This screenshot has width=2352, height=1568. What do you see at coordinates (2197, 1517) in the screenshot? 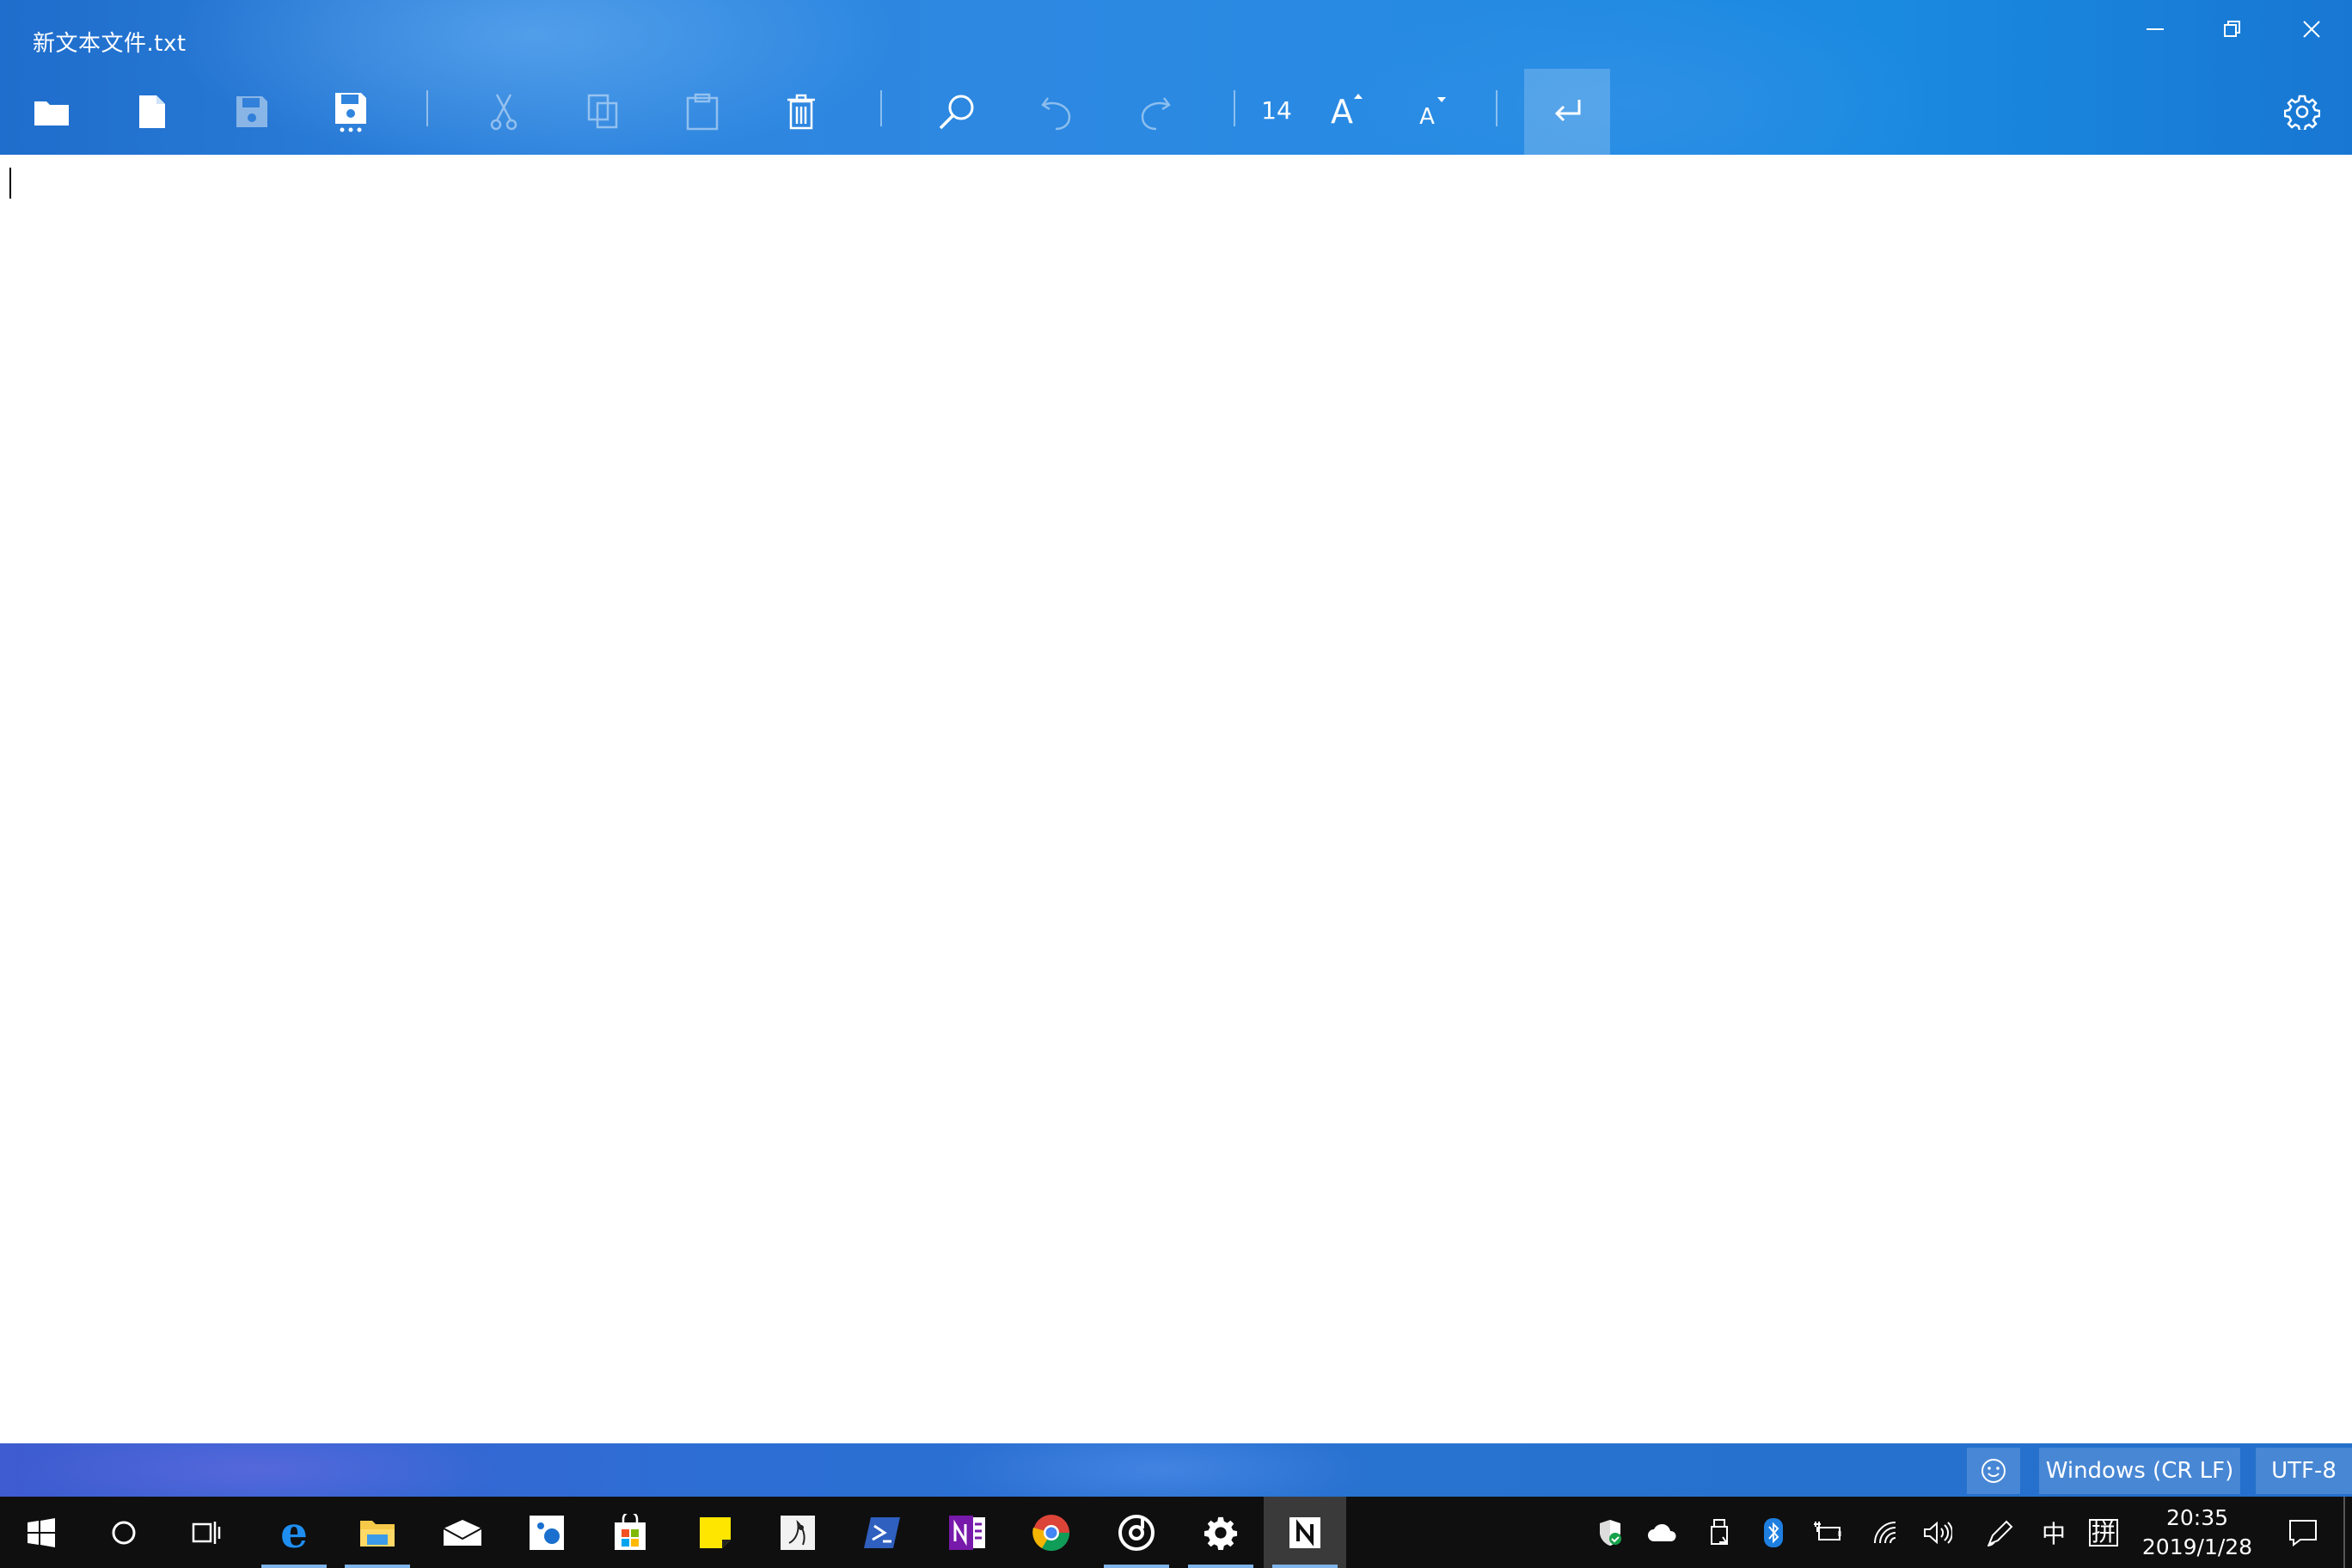
I see `clock-time: 20:35` at bounding box center [2197, 1517].